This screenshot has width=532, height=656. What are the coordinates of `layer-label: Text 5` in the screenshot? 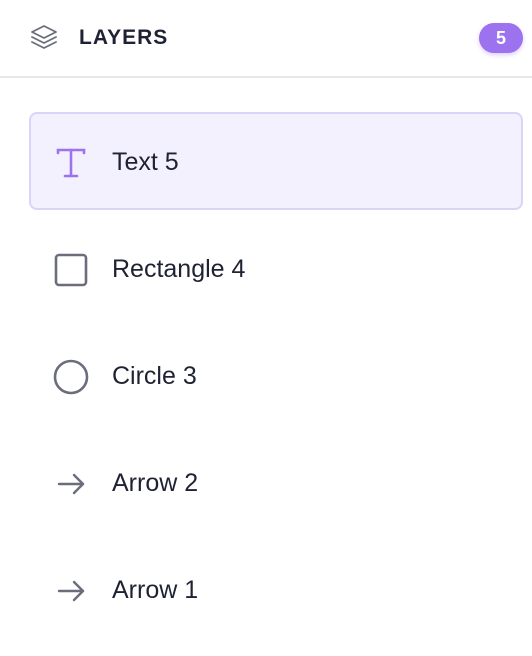 It's located at (145, 162).